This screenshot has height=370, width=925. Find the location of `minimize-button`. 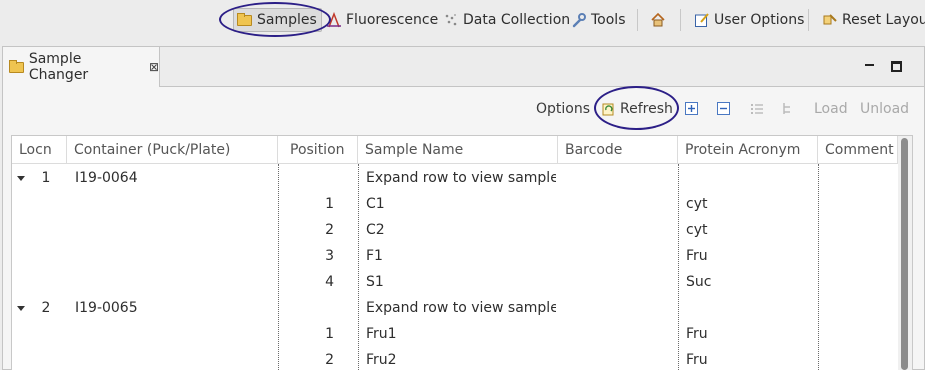

minimize-button is located at coordinates (870, 66).